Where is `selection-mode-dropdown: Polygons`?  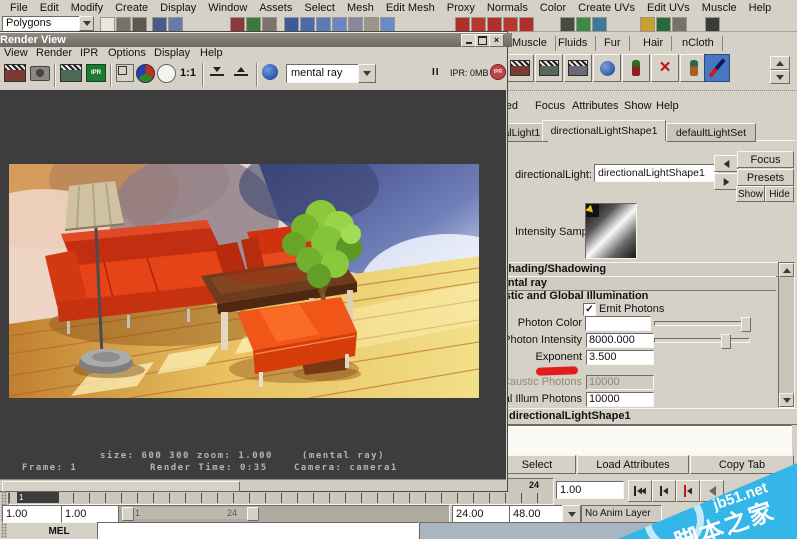
selection-mode-dropdown: Polygons is located at coordinates (42, 23).